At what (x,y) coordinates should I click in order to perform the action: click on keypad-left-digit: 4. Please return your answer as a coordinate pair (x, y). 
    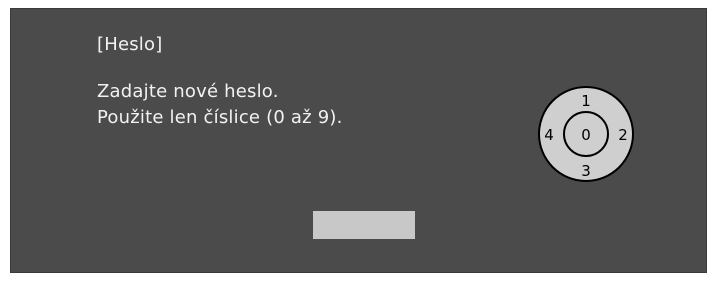
    Looking at the image, I should click on (549, 135).